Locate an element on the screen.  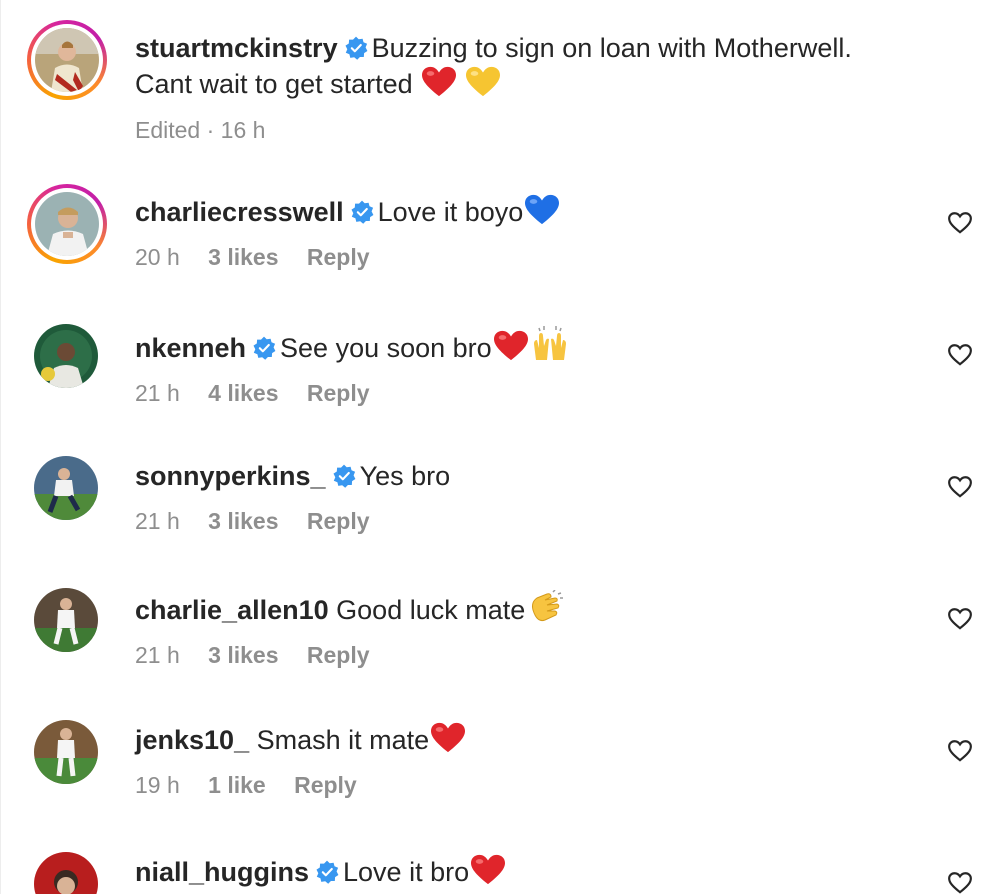
comment-username: charliecresswell is located at coordinates (239, 212).